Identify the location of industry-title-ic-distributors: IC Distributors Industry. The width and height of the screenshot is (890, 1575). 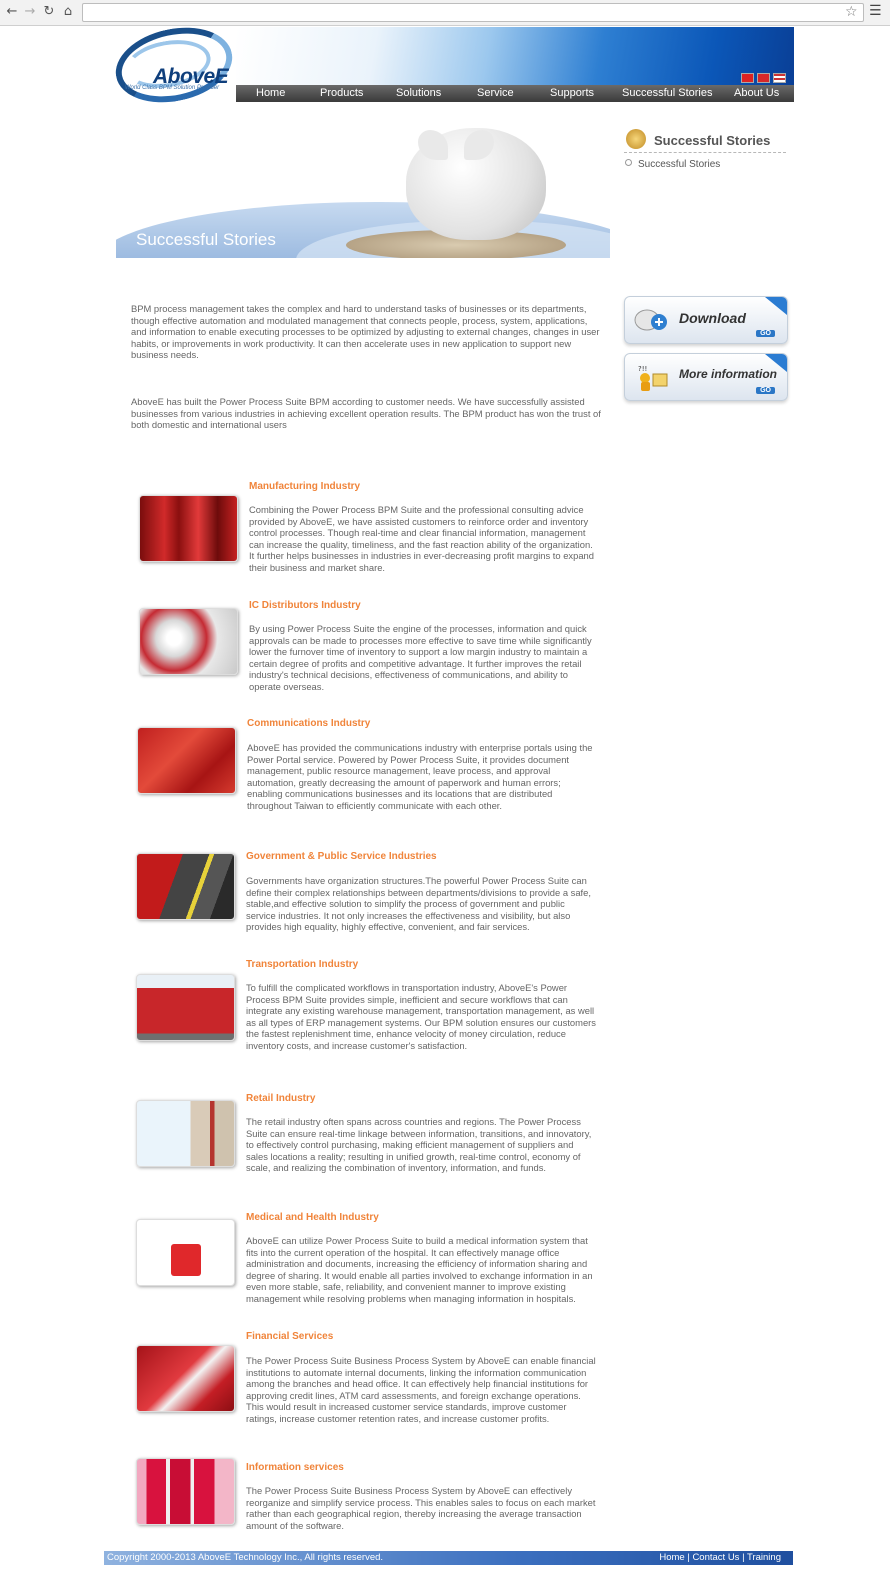
(305, 605).